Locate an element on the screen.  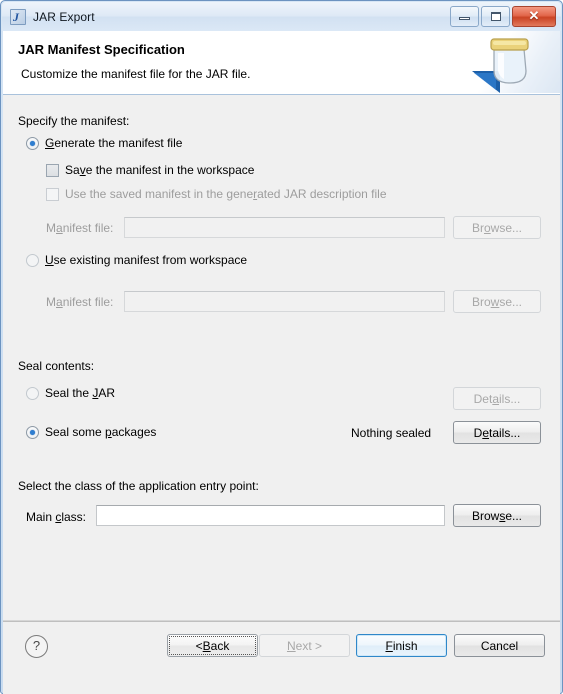
dialog-footer: ? < Back Next > Finish Cancel is located at coordinates (281, 657).